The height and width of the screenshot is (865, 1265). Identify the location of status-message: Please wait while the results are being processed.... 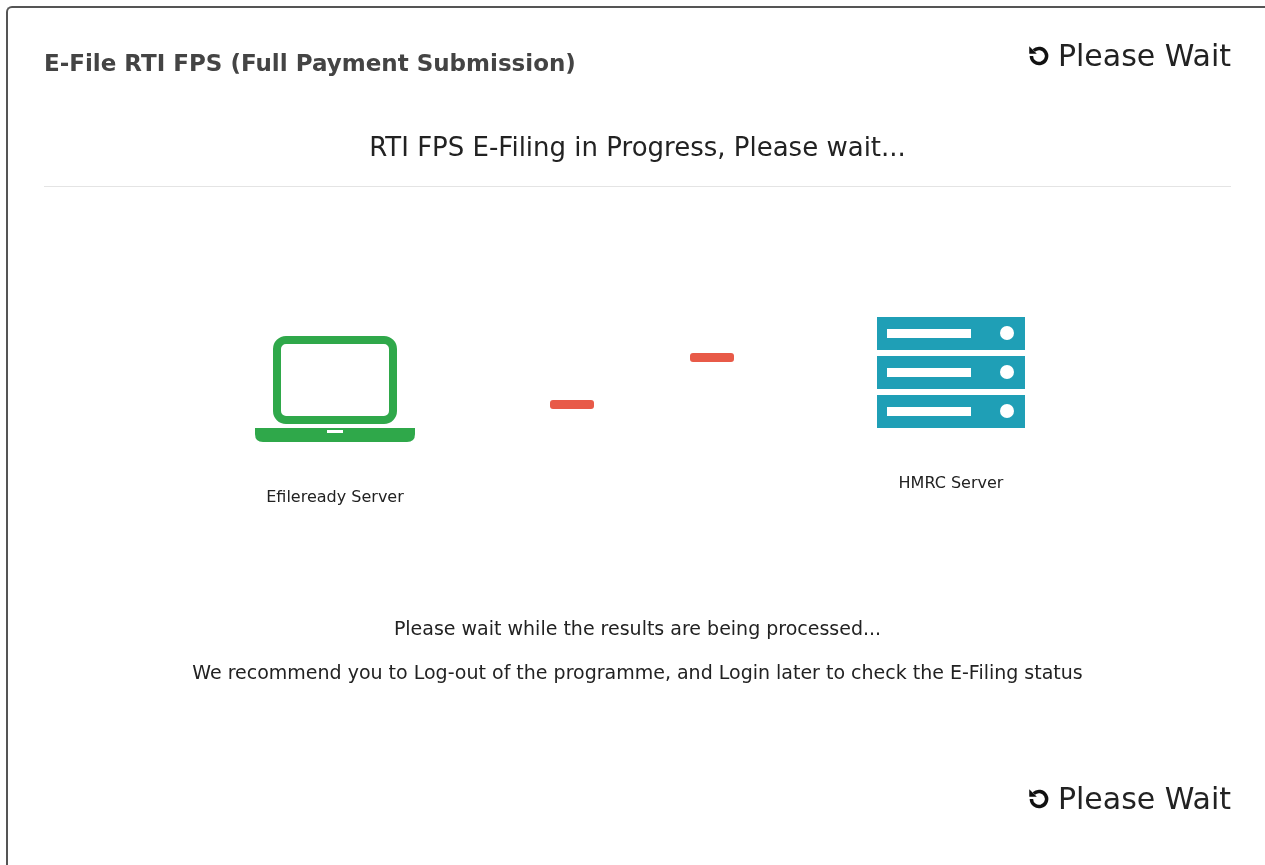
(637, 628).